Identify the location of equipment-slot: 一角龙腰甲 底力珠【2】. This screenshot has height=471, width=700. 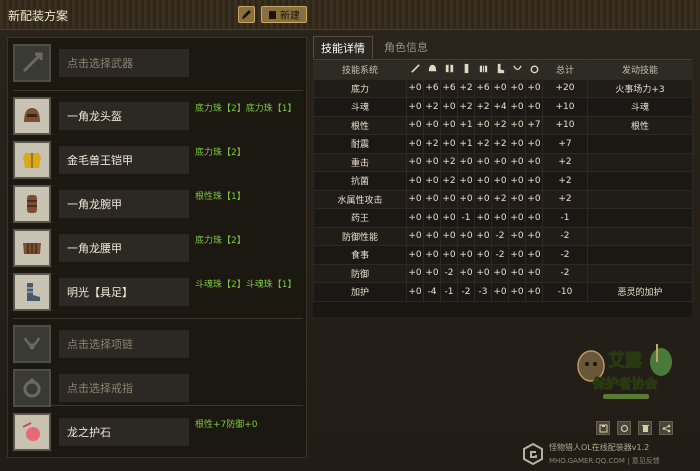
(158, 248).